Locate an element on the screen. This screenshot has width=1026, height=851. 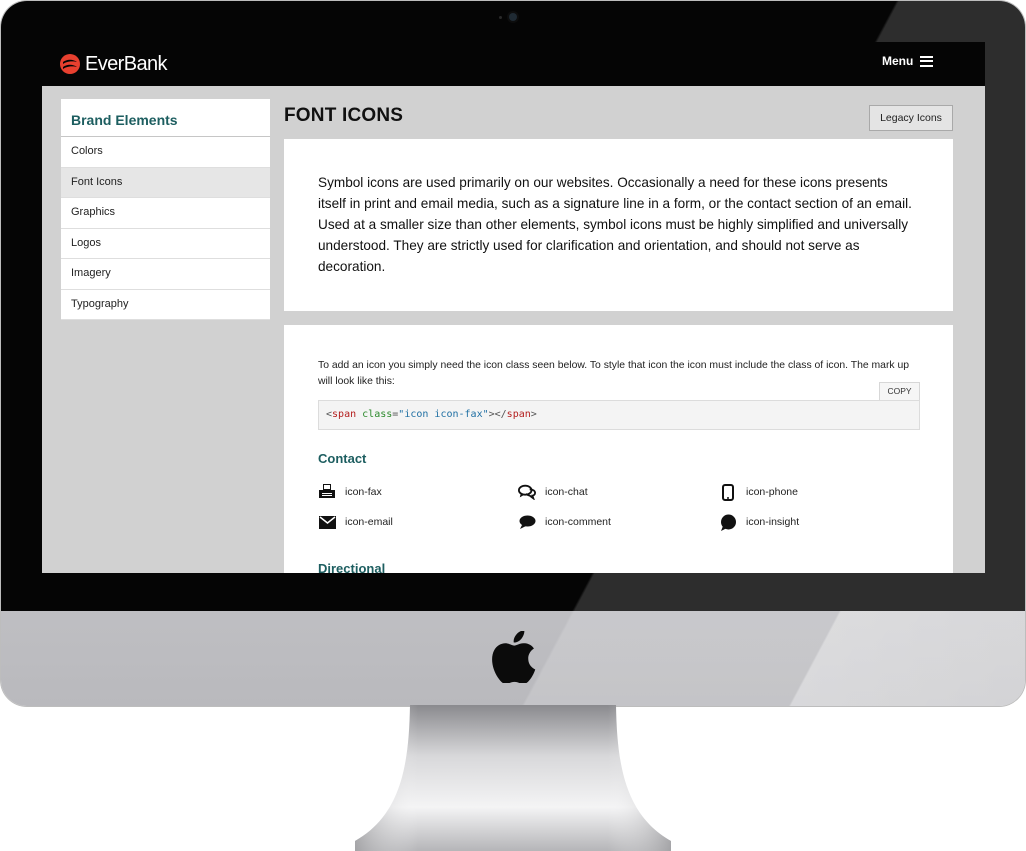
icon-label: icon-chat is located at coordinates (566, 492).